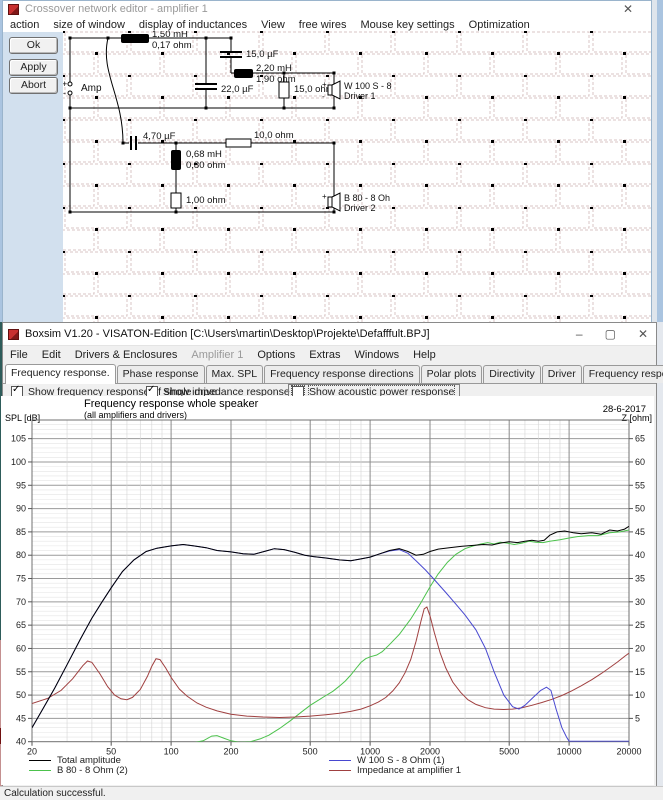 This screenshot has height=800, width=663. What do you see at coordinates (60, 374) in the screenshot?
I see `tab: Frequency response.` at bounding box center [60, 374].